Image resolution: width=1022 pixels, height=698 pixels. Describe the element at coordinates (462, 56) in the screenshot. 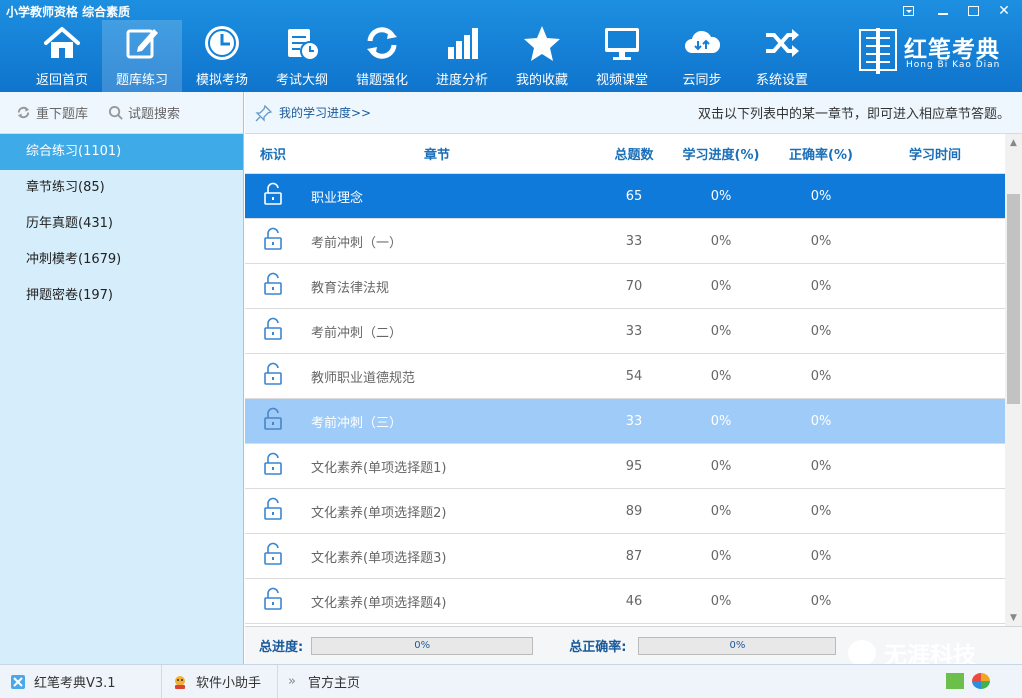

I see `toolbar-analysis: 进度分析` at that location.